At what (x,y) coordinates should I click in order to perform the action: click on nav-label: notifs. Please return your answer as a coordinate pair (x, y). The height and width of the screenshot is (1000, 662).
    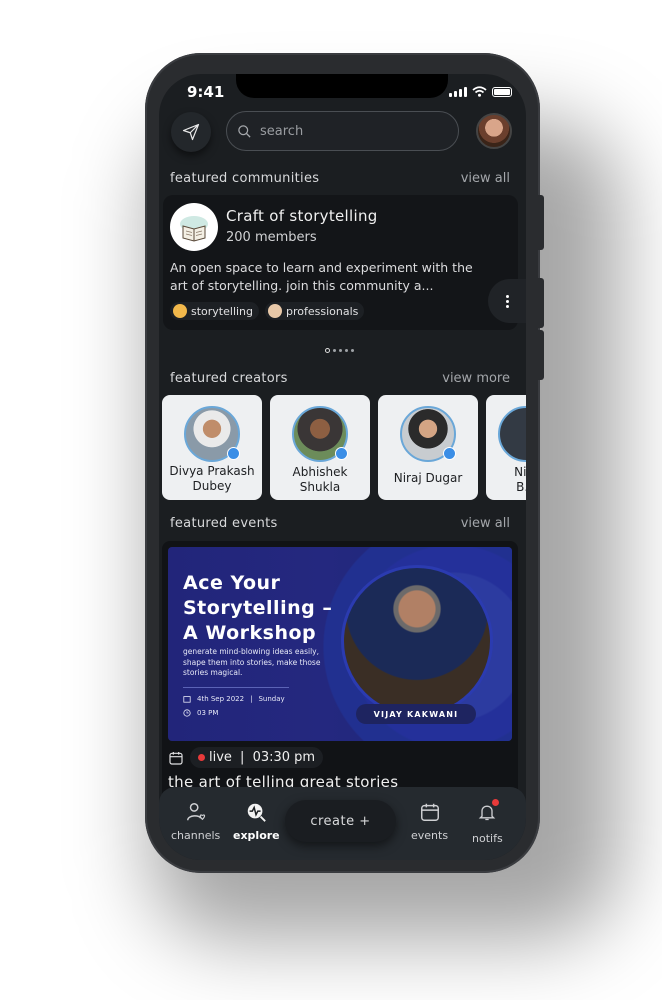
    Looking at the image, I should click on (487, 838).